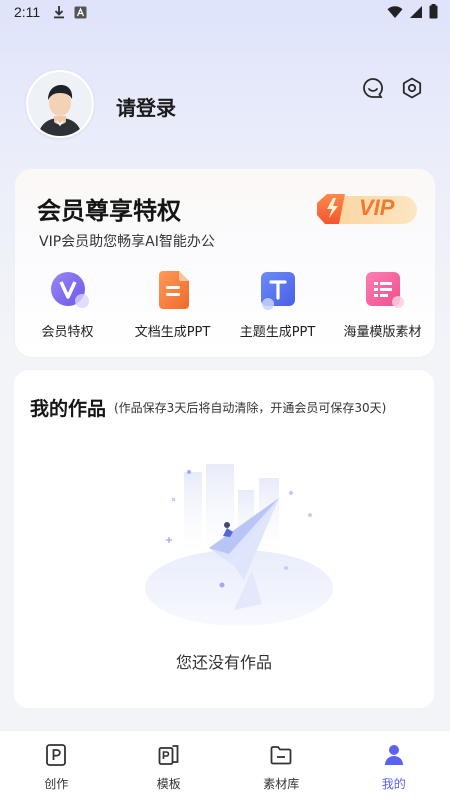 The height and width of the screenshot is (801, 450). What do you see at coordinates (382, 309) in the screenshot?
I see `feature-template-material: 海量模版素材` at bounding box center [382, 309].